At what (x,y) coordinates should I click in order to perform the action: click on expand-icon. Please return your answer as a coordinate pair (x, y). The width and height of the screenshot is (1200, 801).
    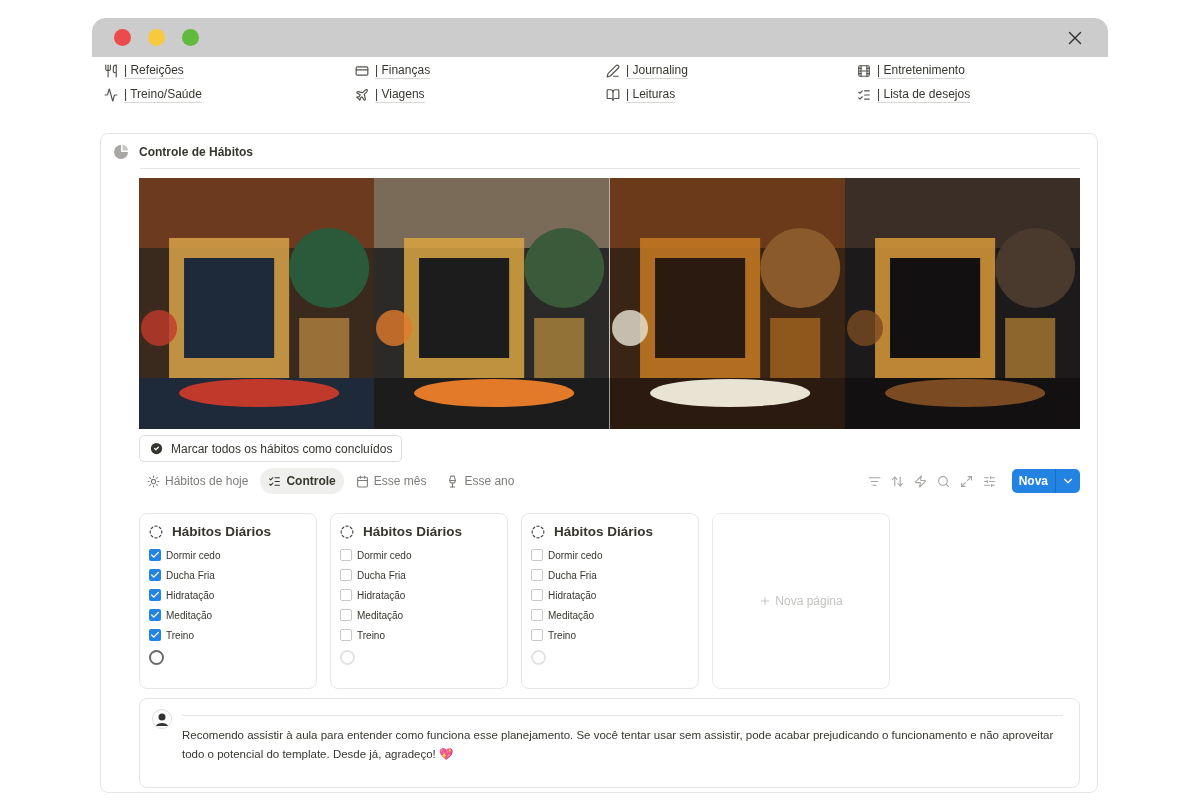
    Looking at the image, I should click on (966, 481).